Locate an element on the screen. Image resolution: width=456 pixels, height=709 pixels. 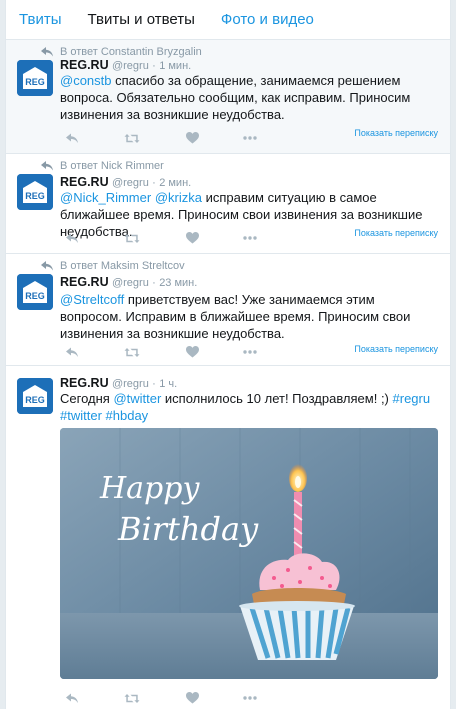
timestamp: 1 ч. is located at coordinates (168, 384).